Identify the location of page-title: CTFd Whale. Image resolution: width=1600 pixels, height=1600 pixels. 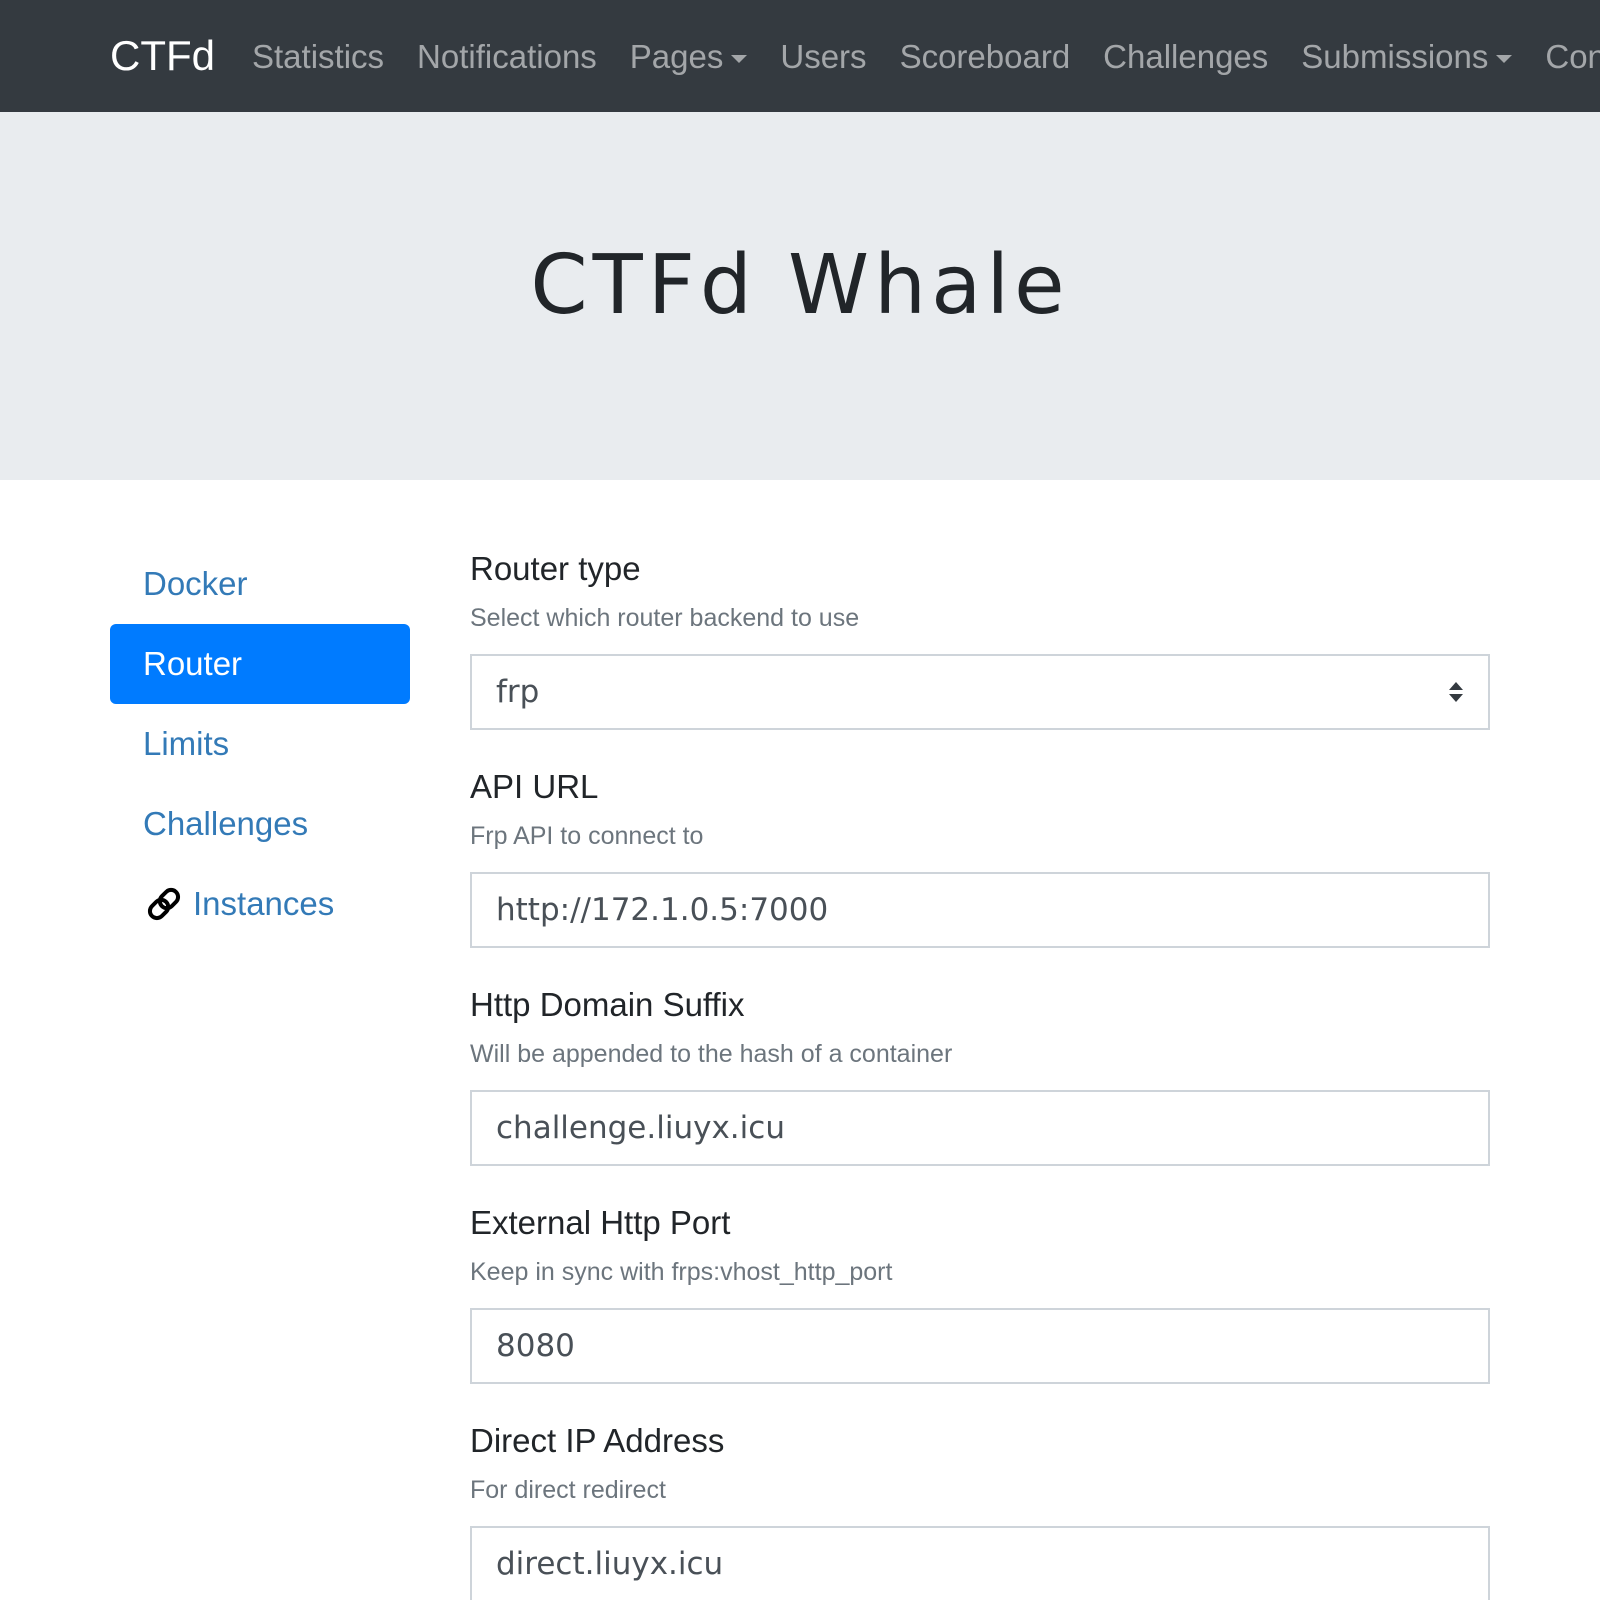
(800, 285).